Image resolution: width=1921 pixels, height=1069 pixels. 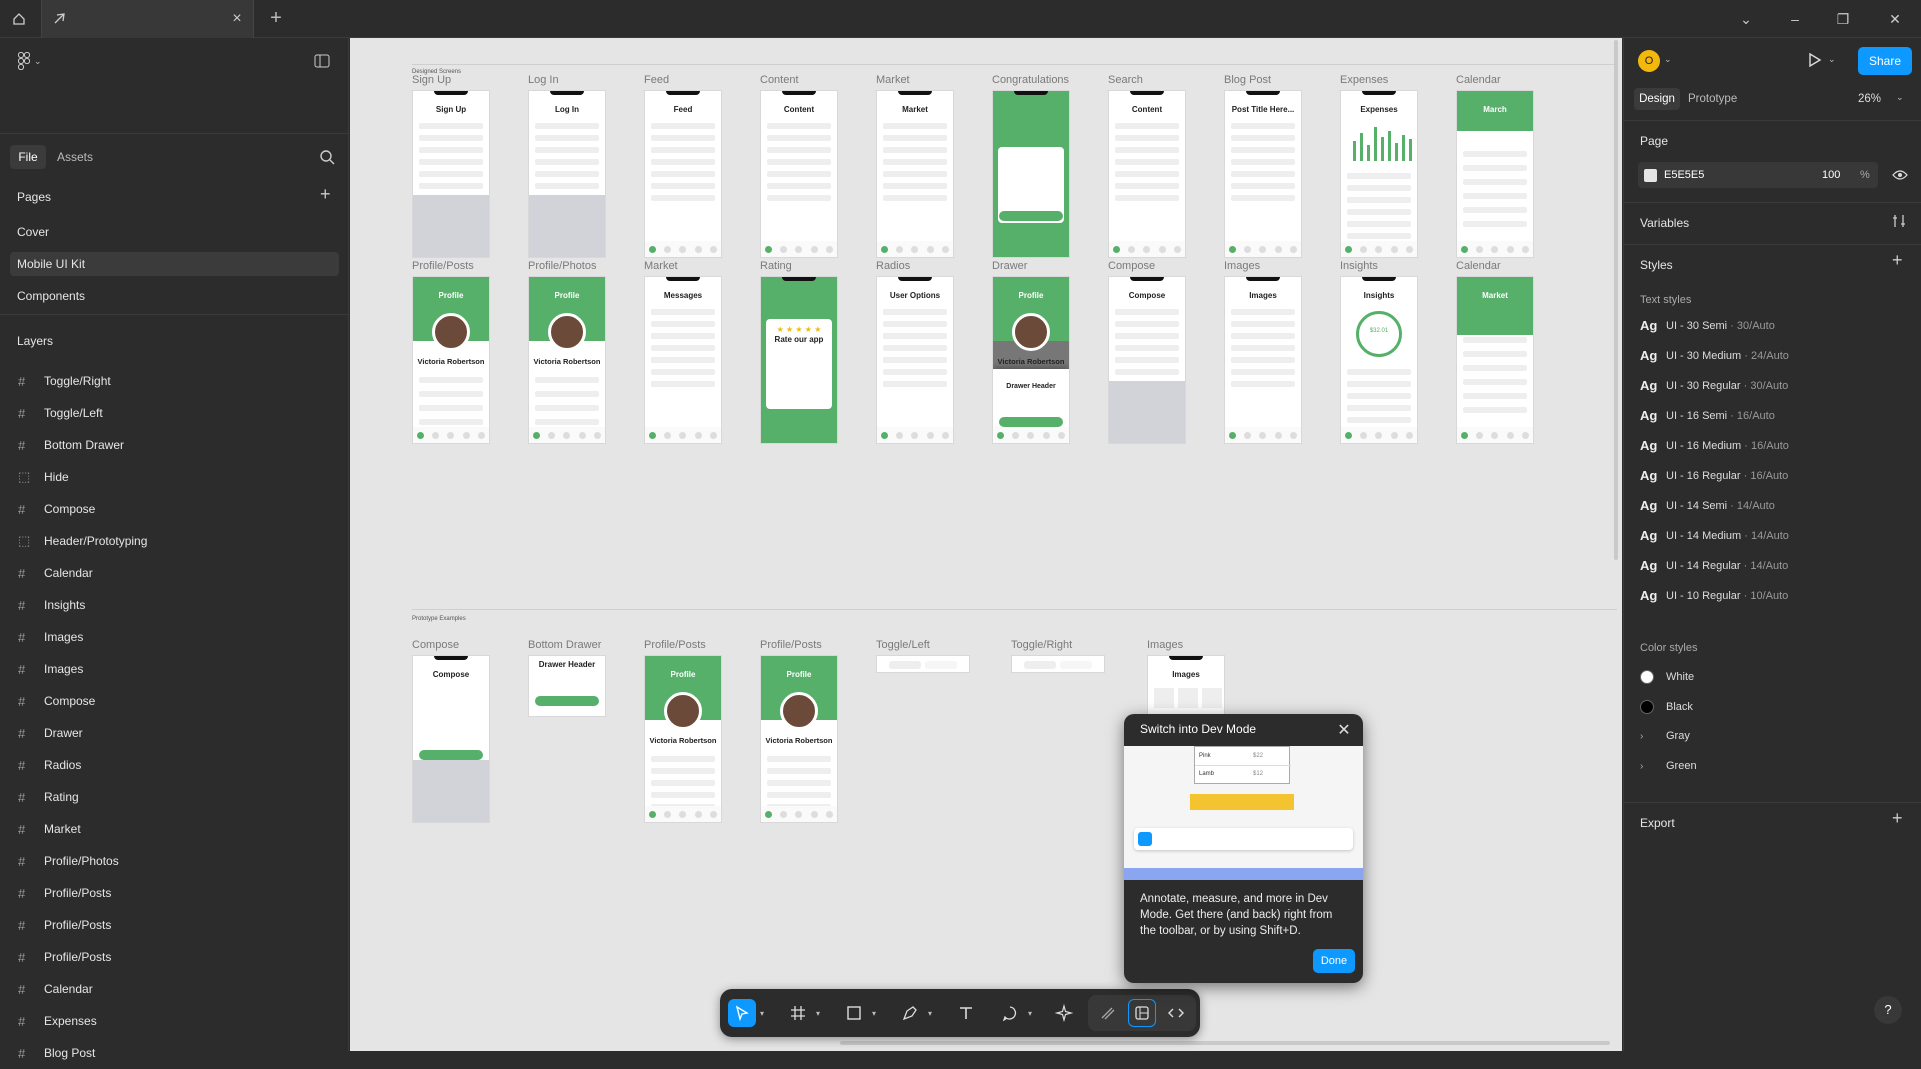 I want to click on layer-item: ⬚ Hide, so click(x=174, y=477).